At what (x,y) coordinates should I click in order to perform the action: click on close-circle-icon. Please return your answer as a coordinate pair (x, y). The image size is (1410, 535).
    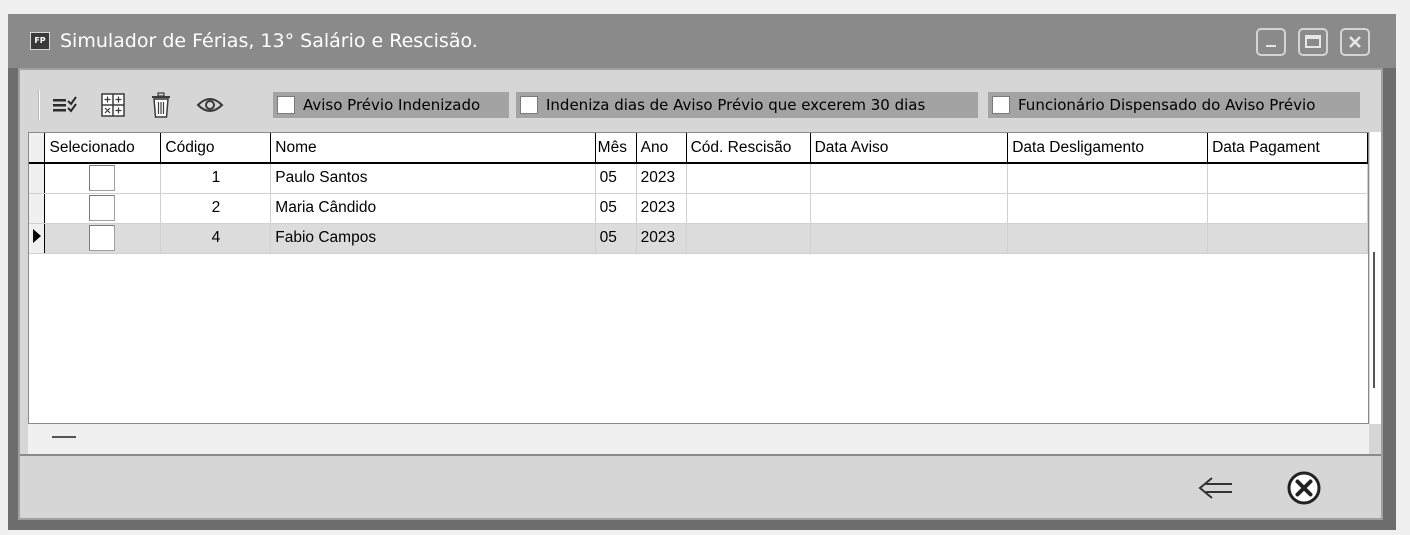
    Looking at the image, I should click on (1304, 488).